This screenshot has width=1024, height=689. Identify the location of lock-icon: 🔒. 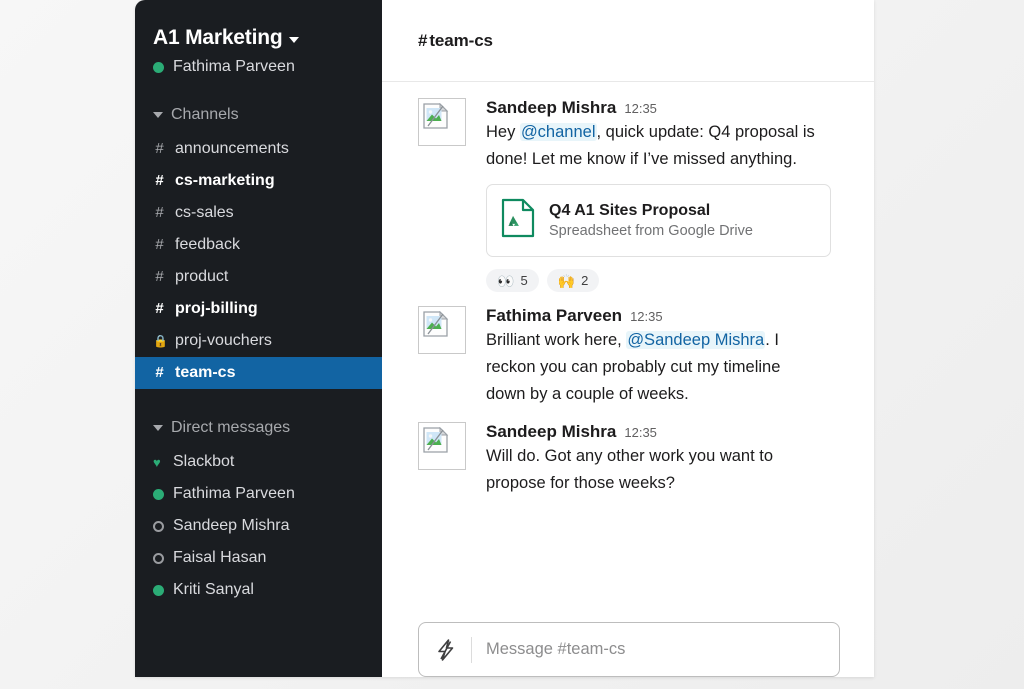
(160, 341).